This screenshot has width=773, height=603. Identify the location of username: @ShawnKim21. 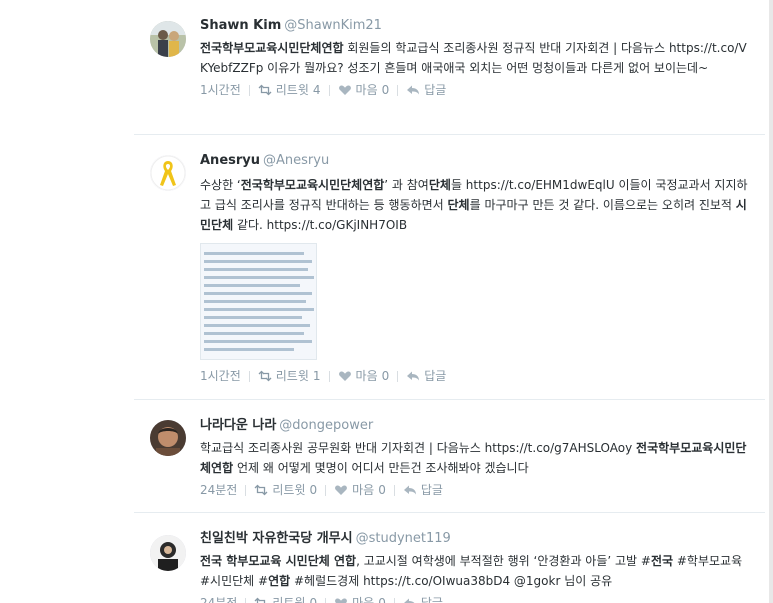
(333, 25).